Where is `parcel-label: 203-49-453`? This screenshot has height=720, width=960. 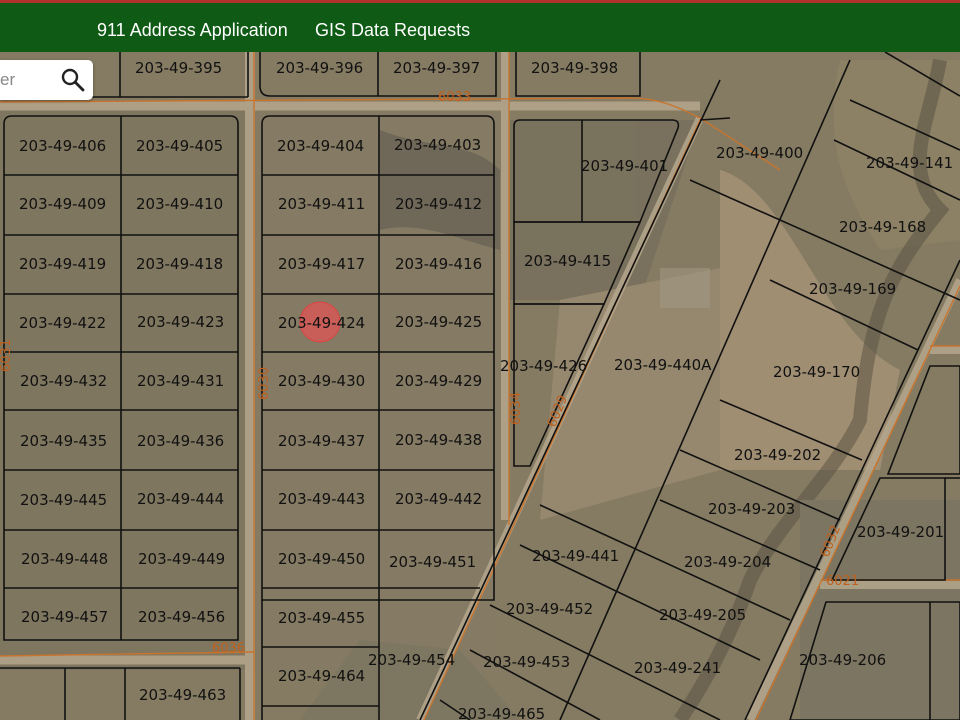 parcel-label: 203-49-453 is located at coordinates (526, 662).